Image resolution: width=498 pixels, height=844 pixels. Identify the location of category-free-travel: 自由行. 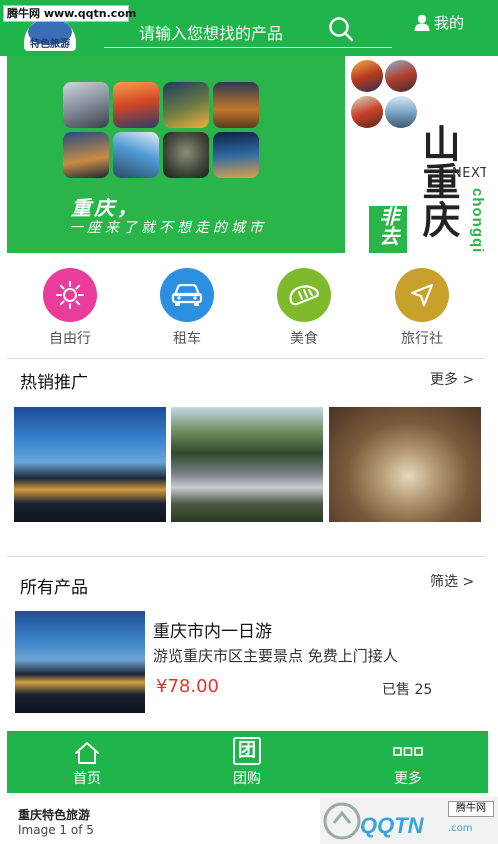
(70, 305).